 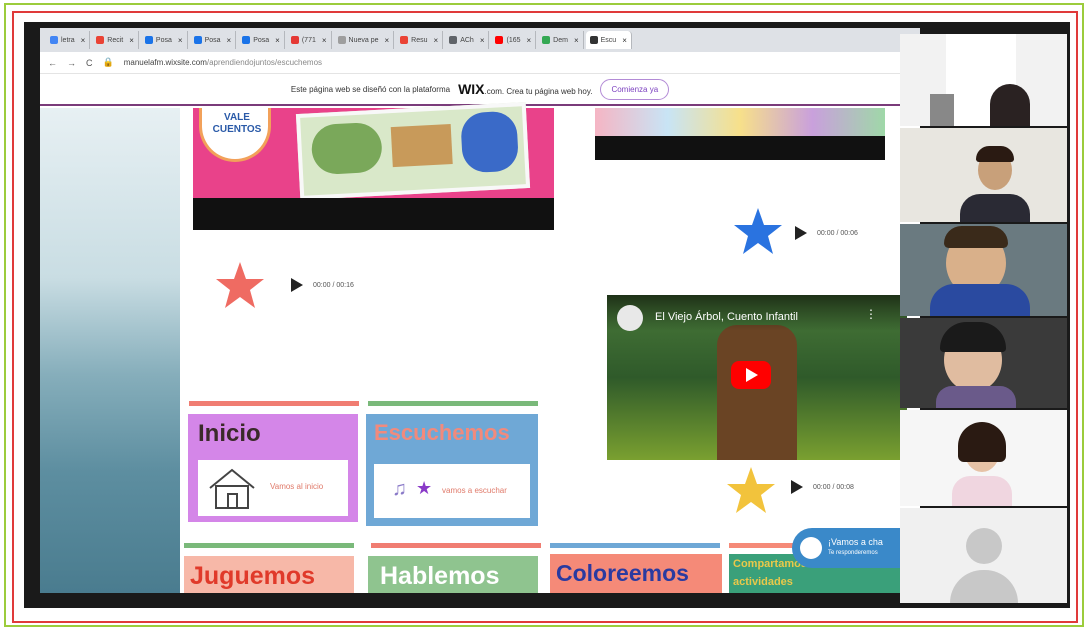 What do you see at coordinates (726, 317) in the screenshot?
I see `video-title: El Viejo Árbol, Cuento Infantil` at bounding box center [726, 317].